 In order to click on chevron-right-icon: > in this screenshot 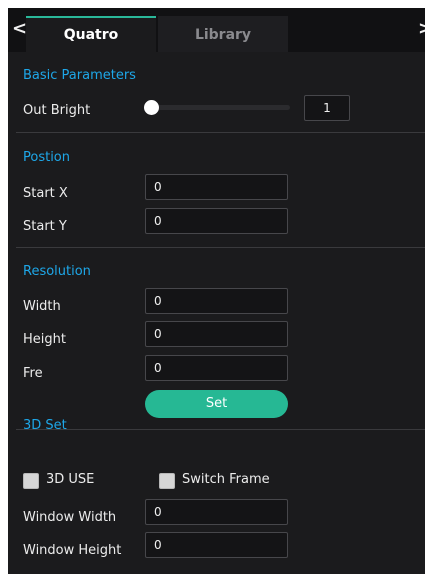, I will do `click(421, 29)`.